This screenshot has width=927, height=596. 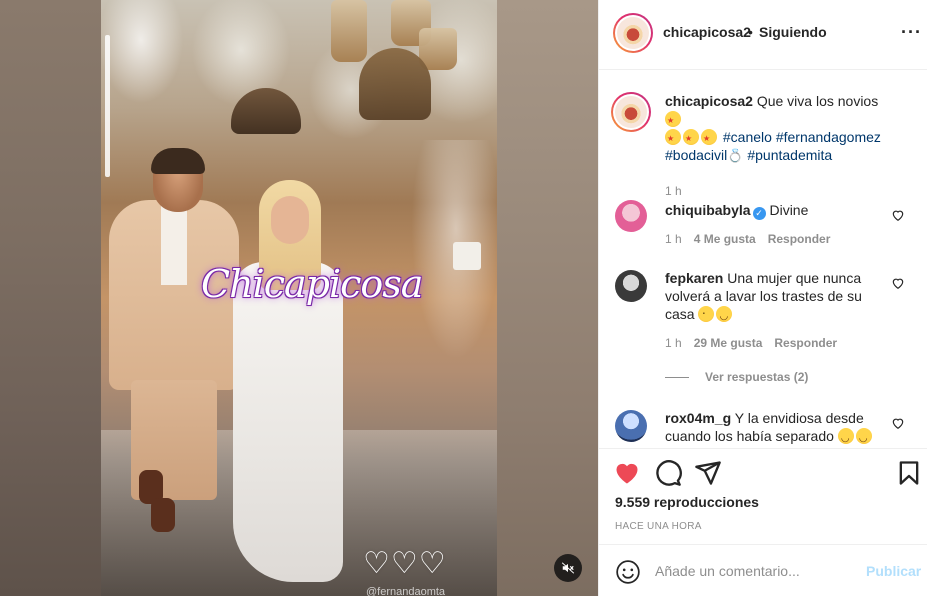 I want to click on post-timestamp: HACE UNA HORA, so click(x=658, y=526).